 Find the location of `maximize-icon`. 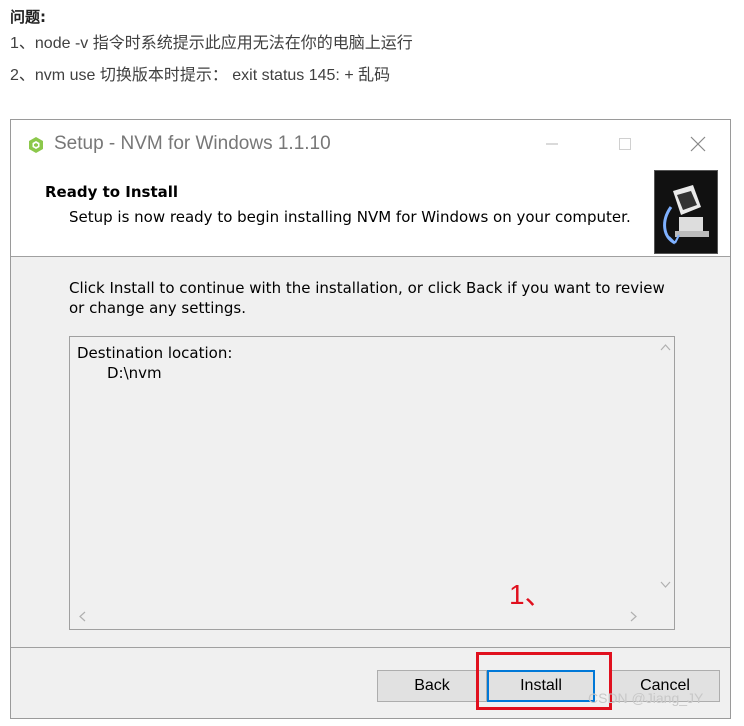

maximize-icon is located at coordinates (625, 144).